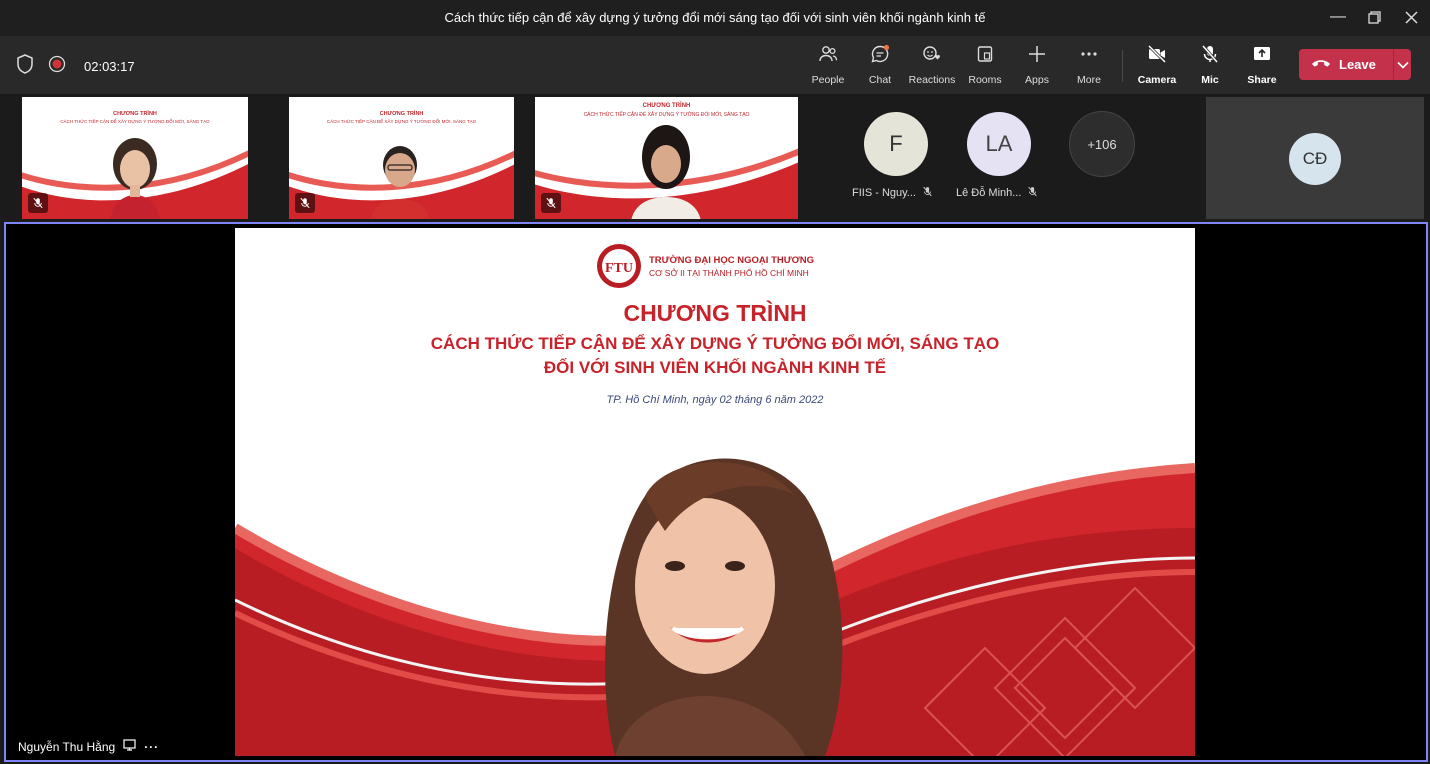 The width and height of the screenshot is (1430, 764). I want to click on apps-button: Apps, so click(1037, 66).